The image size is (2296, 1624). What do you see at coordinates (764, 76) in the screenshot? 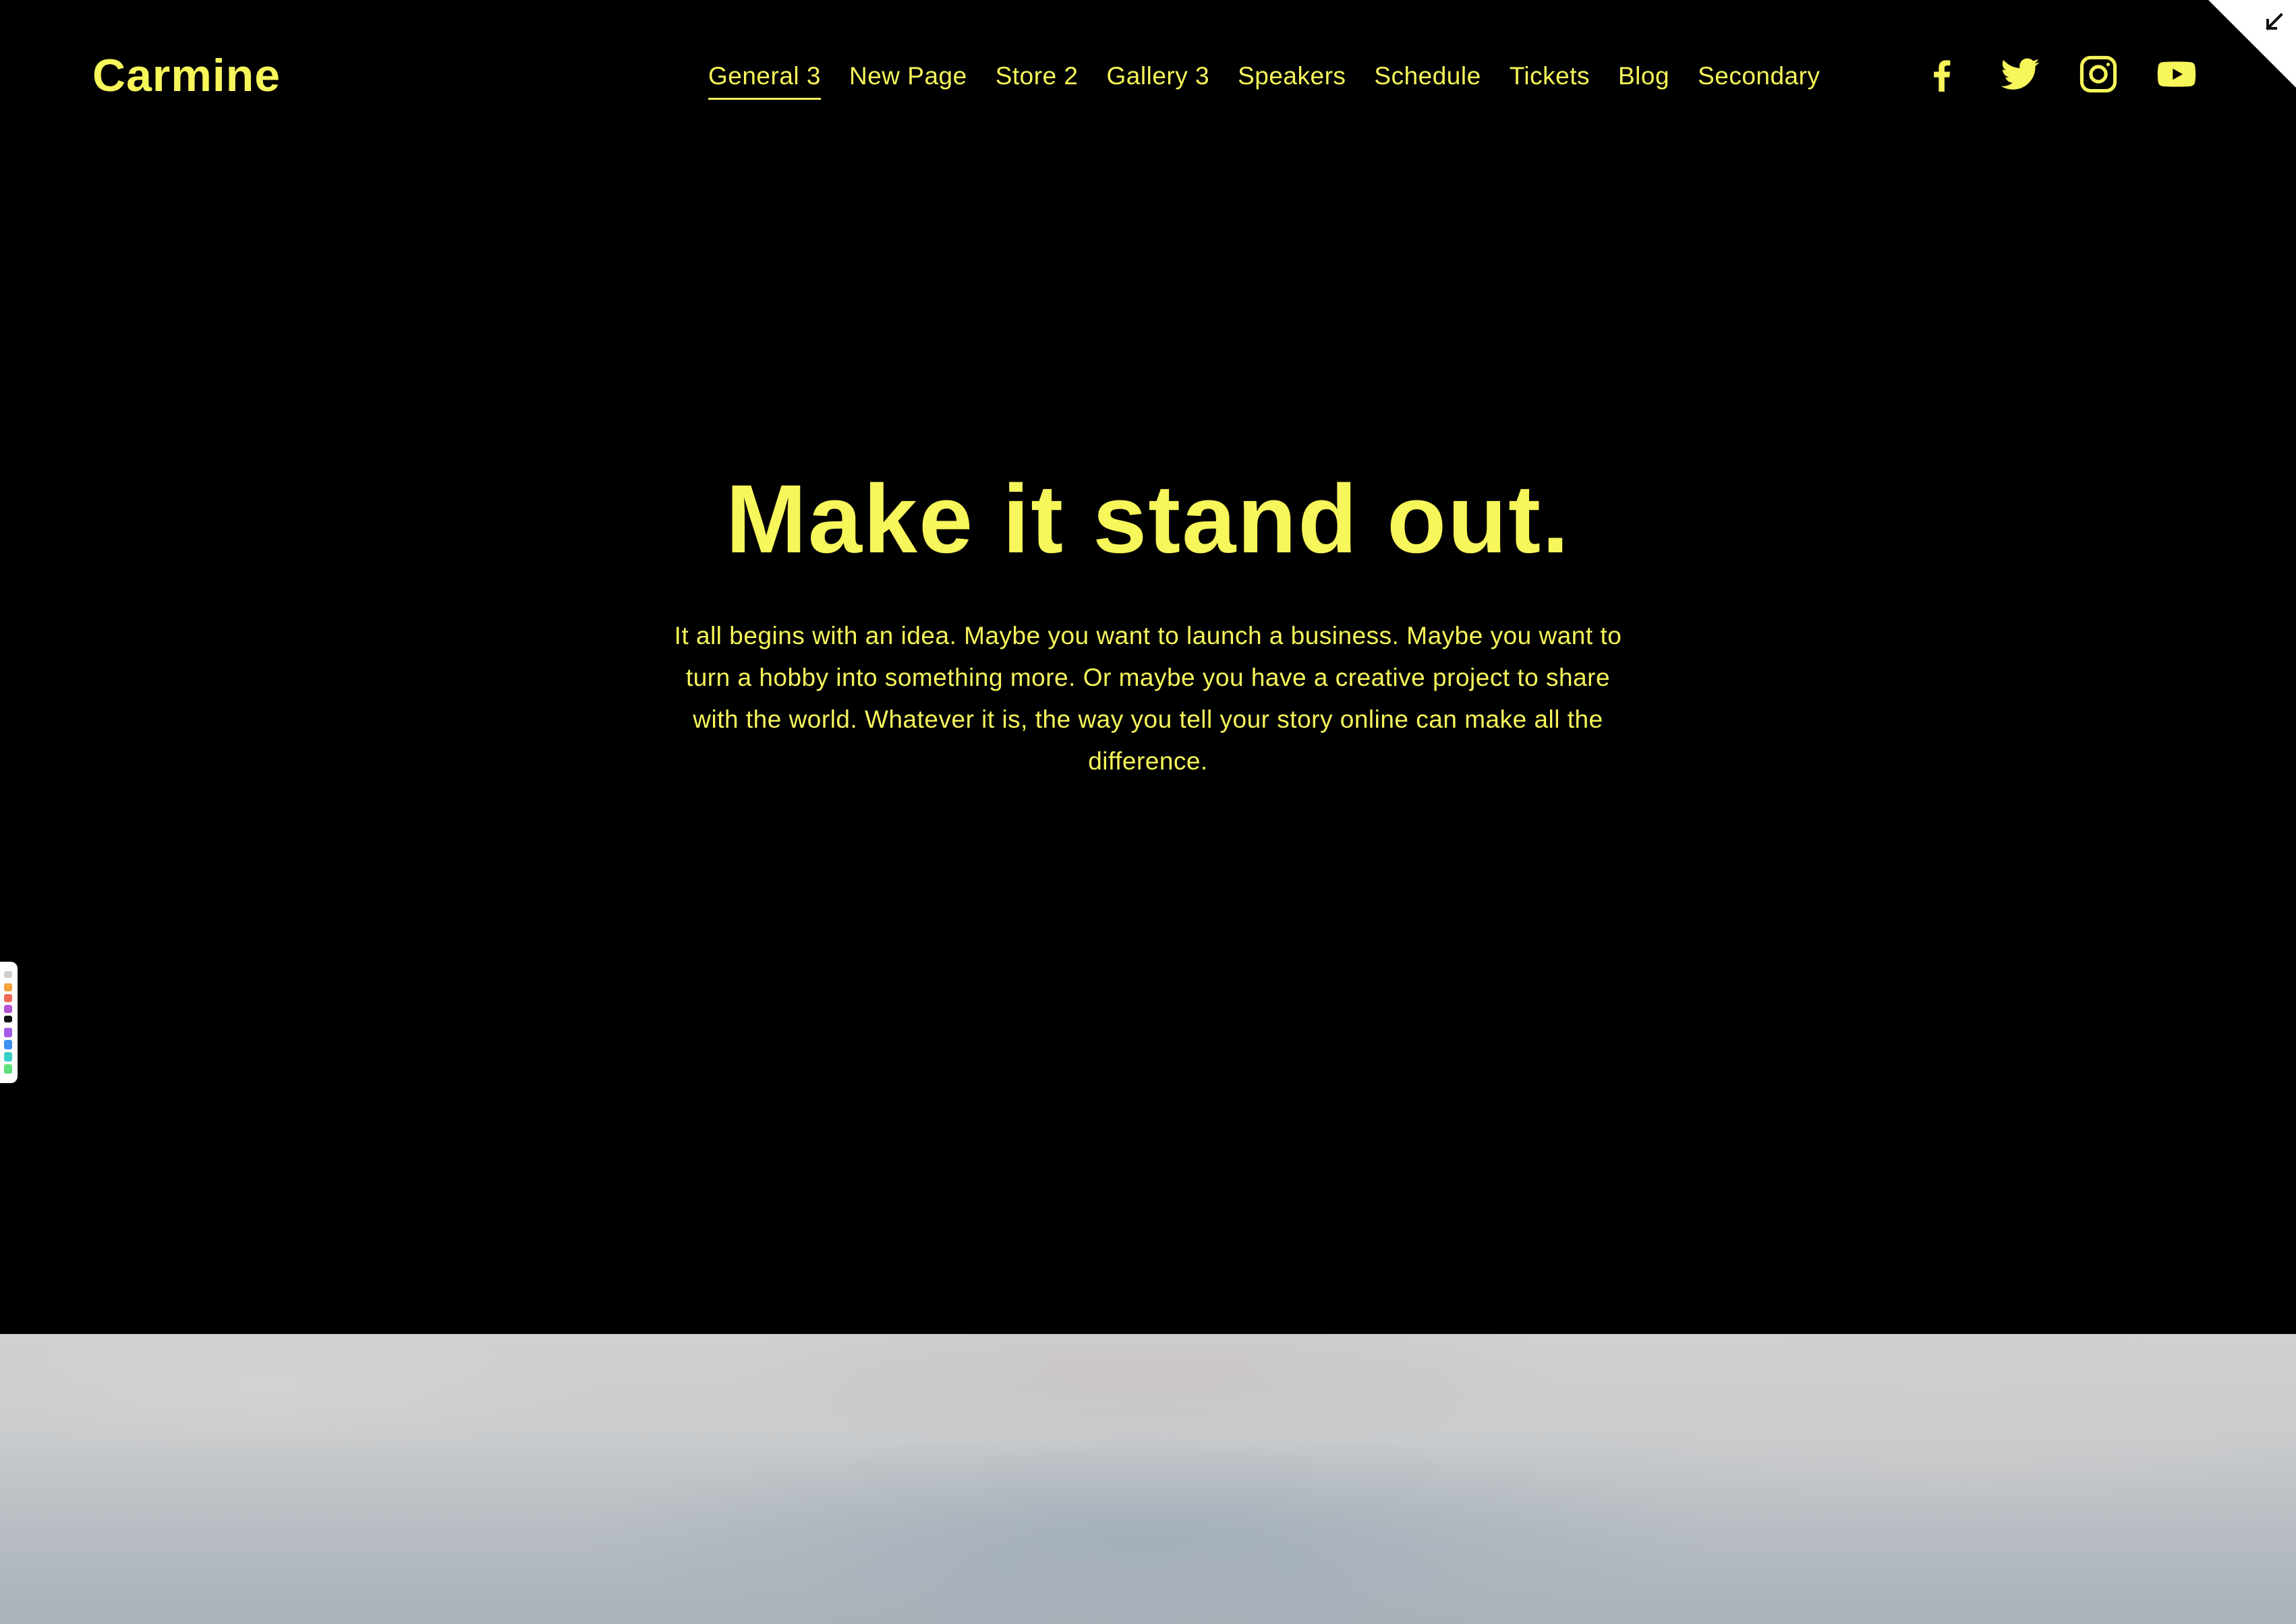
I see `nav-item-general-3: General 3` at bounding box center [764, 76].